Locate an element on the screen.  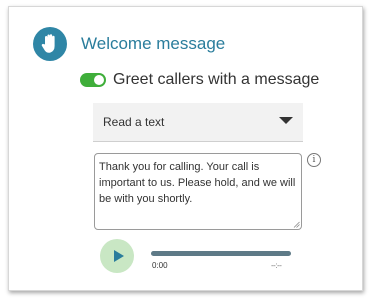
play-icon is located at coordinates (118, 256).